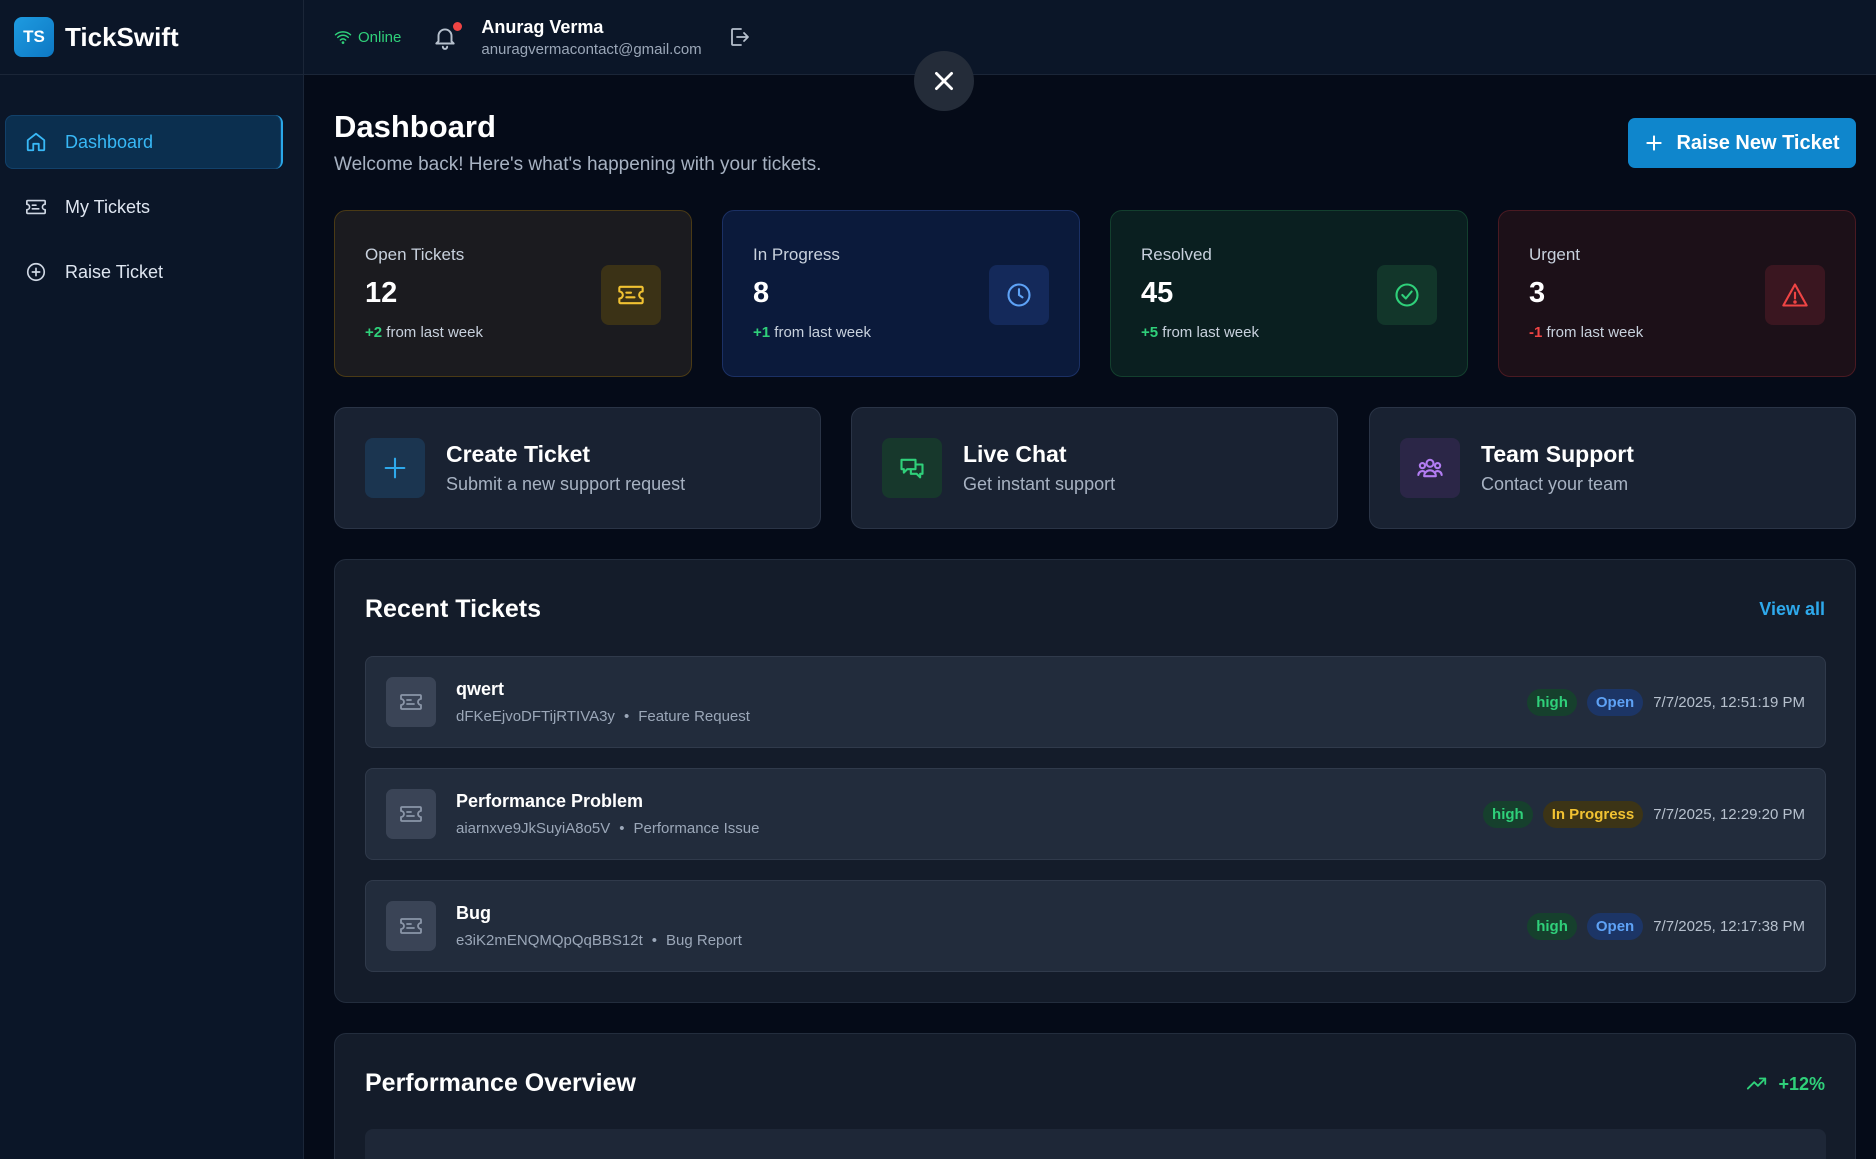 The height and width of the screenshot is (1159, 1876). I want to click on notifications-button, so click(447, 36).